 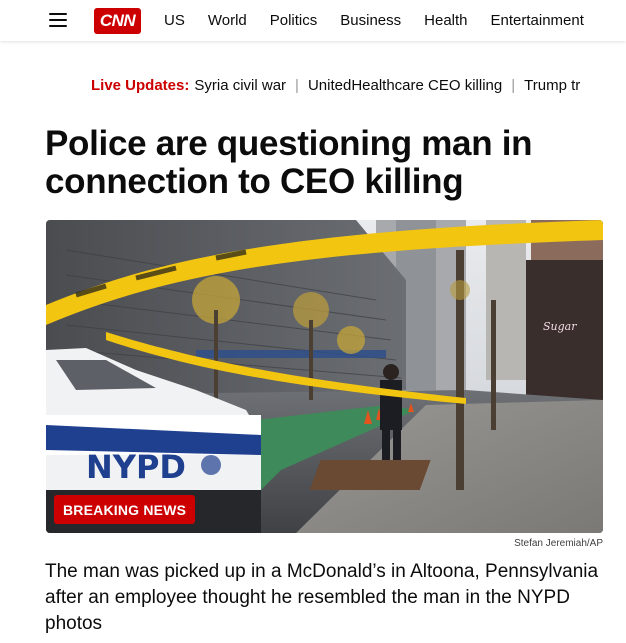 I want to click on live-topic-ceo-killing: UnitedHealthcare CEO killing, so click(x=405, y=85).